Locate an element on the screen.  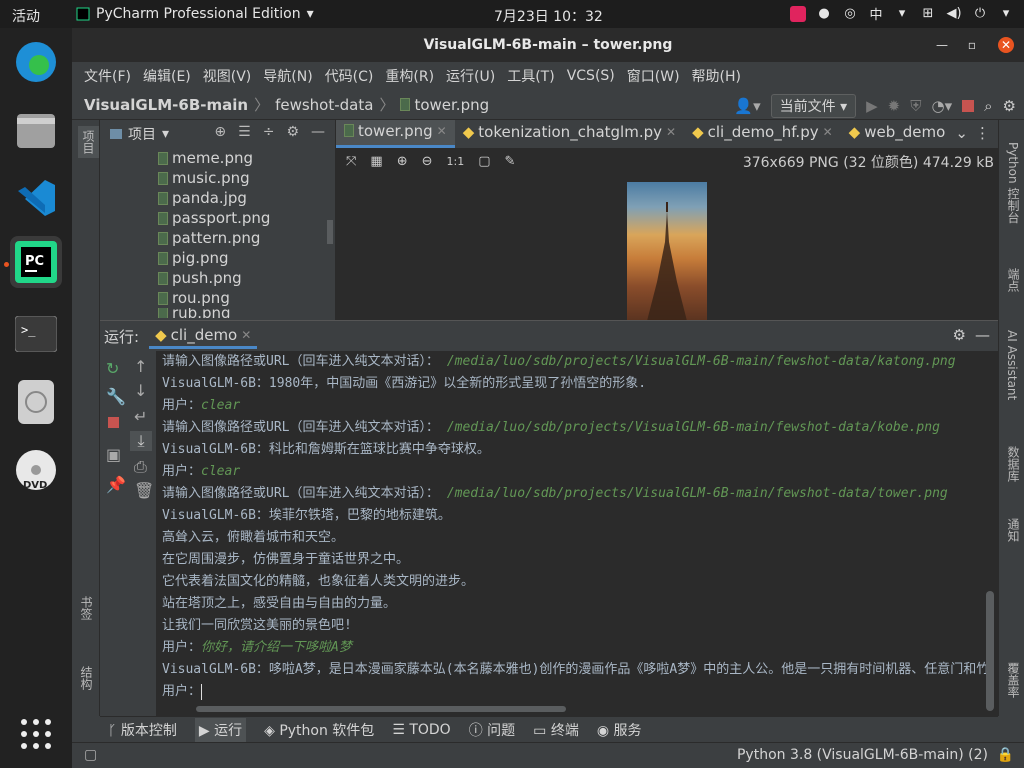
project-panel-title: 项目 is located at coordinates (142, 134).